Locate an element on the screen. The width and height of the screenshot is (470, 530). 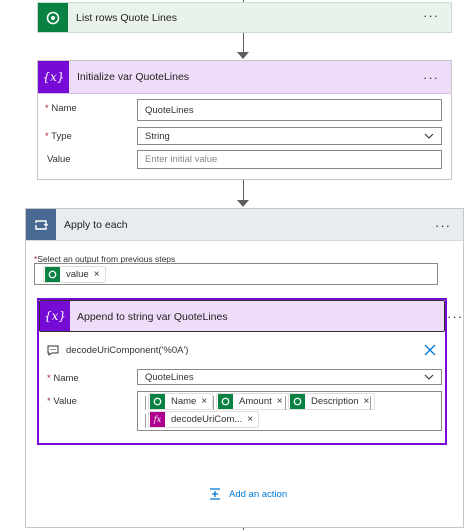
step-title: Apply to each is located at coordinates (96, 225).